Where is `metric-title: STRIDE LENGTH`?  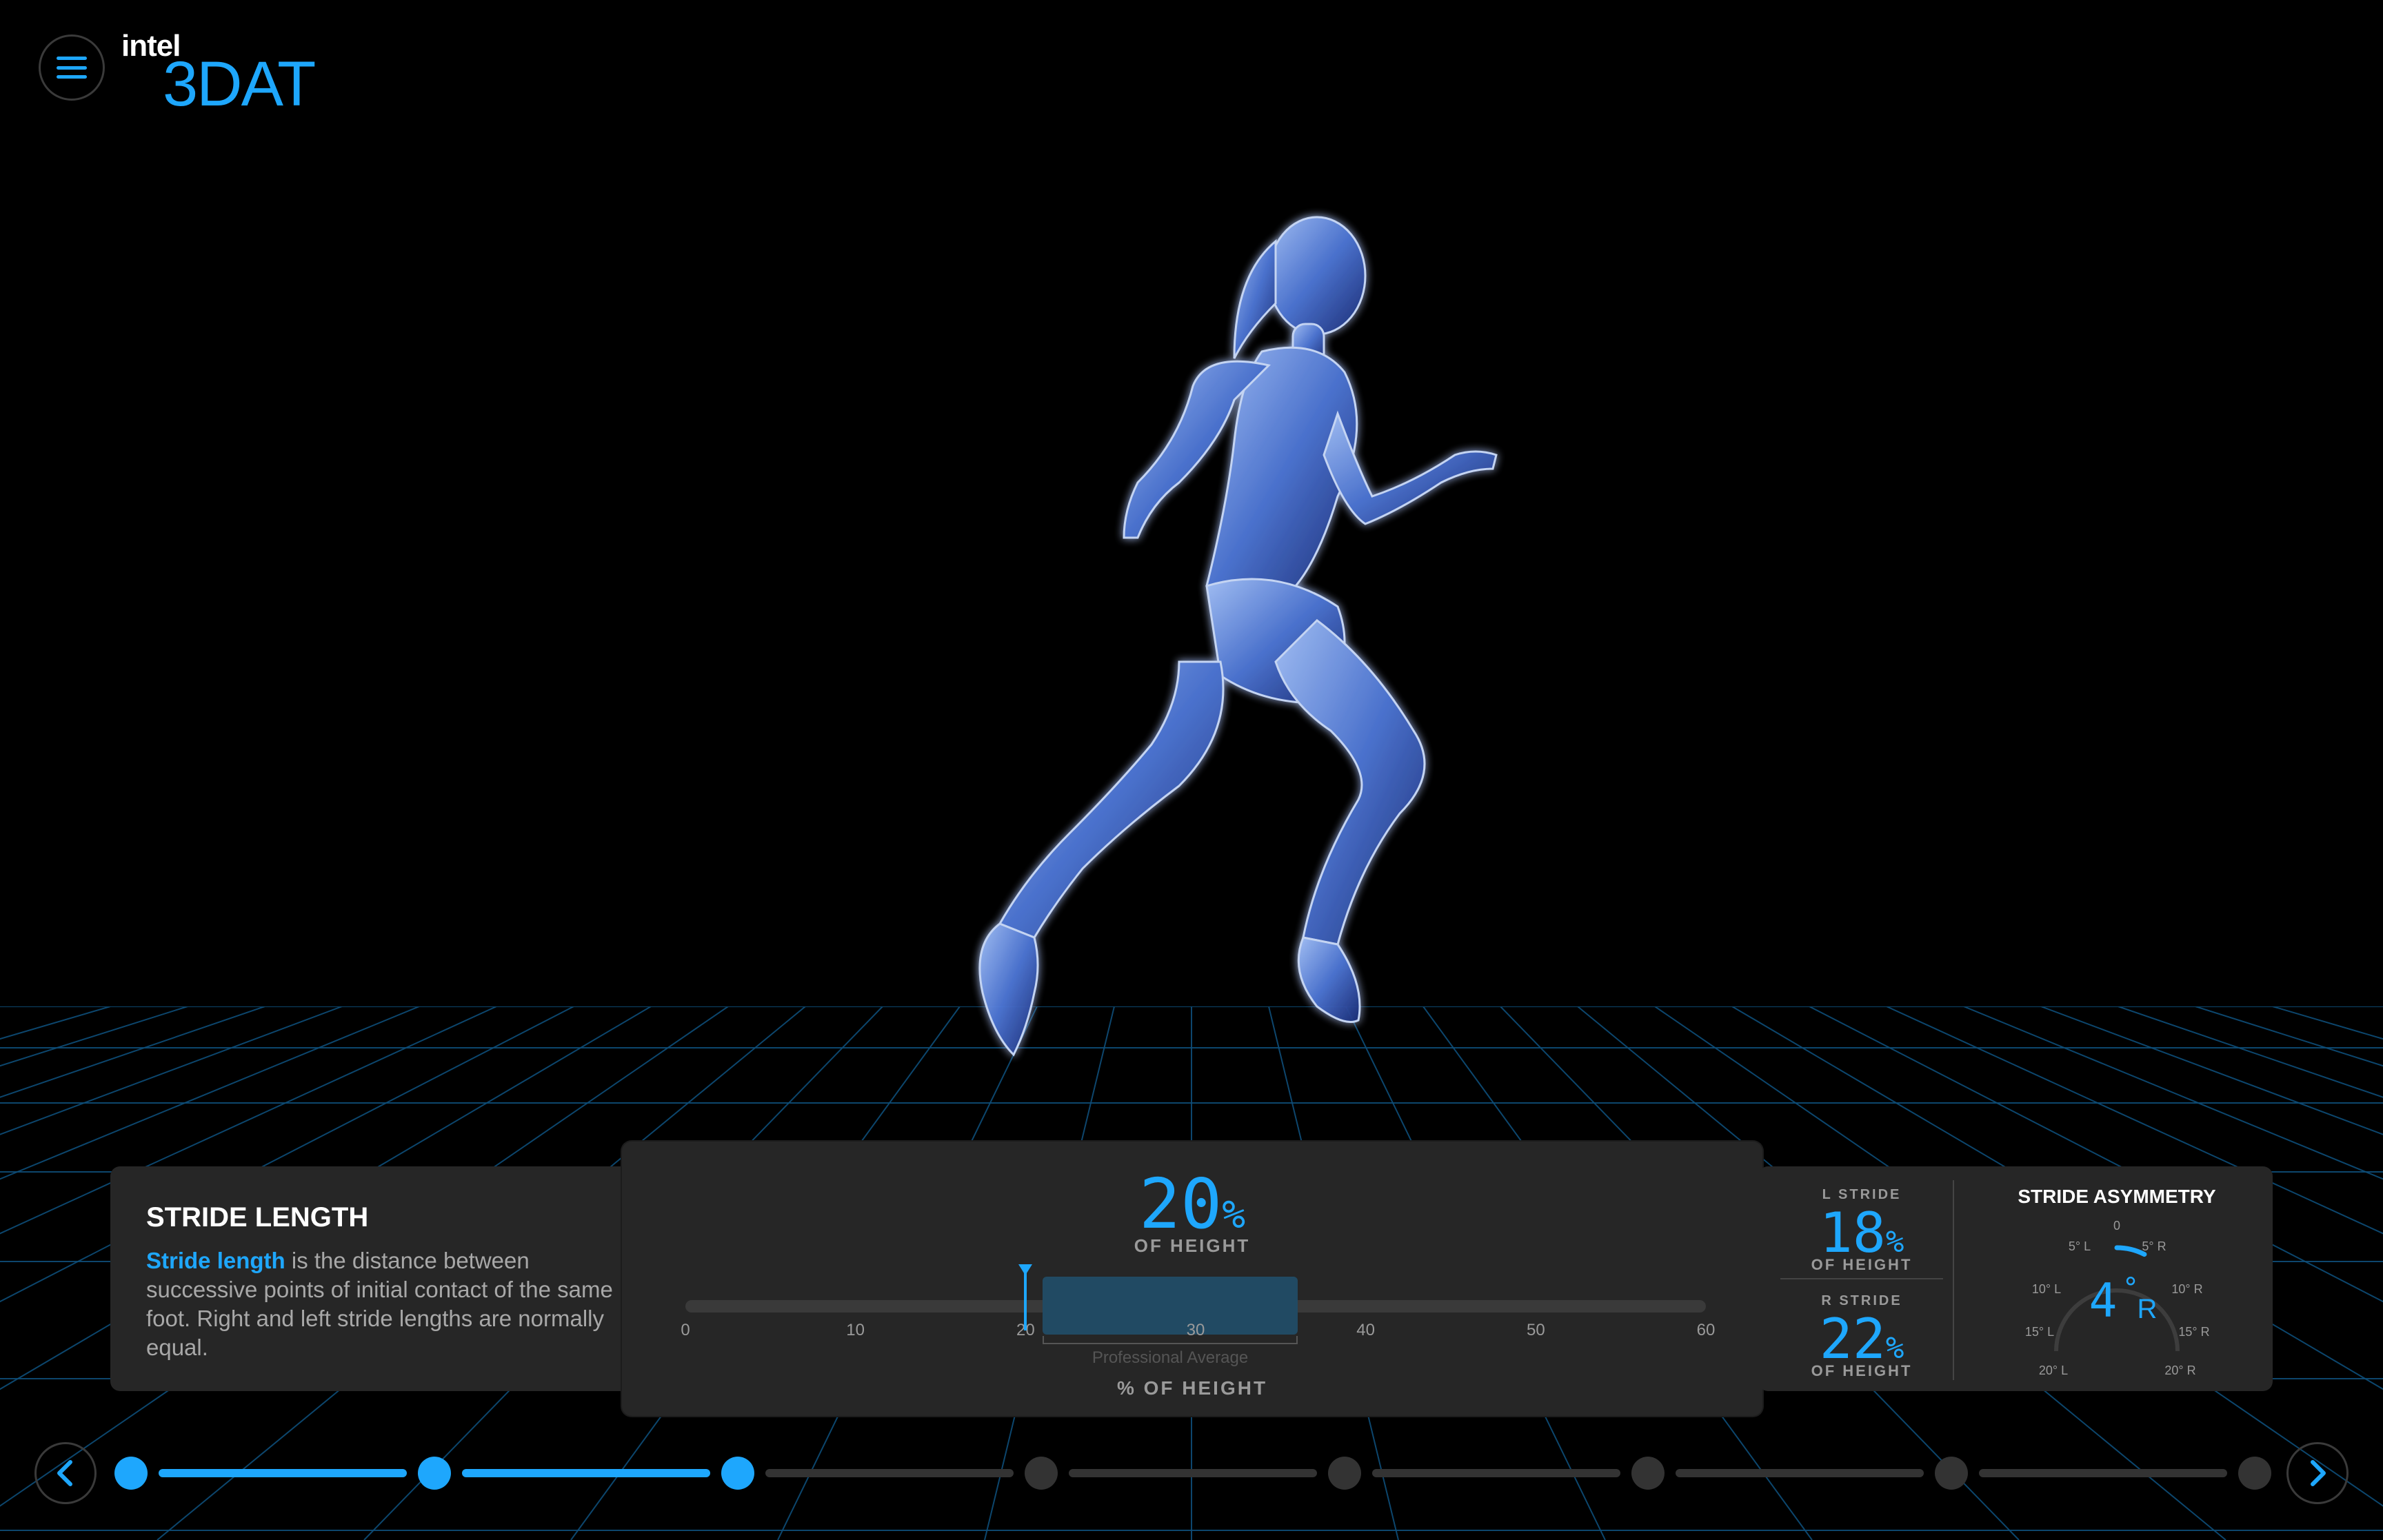 metric-title: STRIDE LENGTH is located at coordinates (257, 1218).